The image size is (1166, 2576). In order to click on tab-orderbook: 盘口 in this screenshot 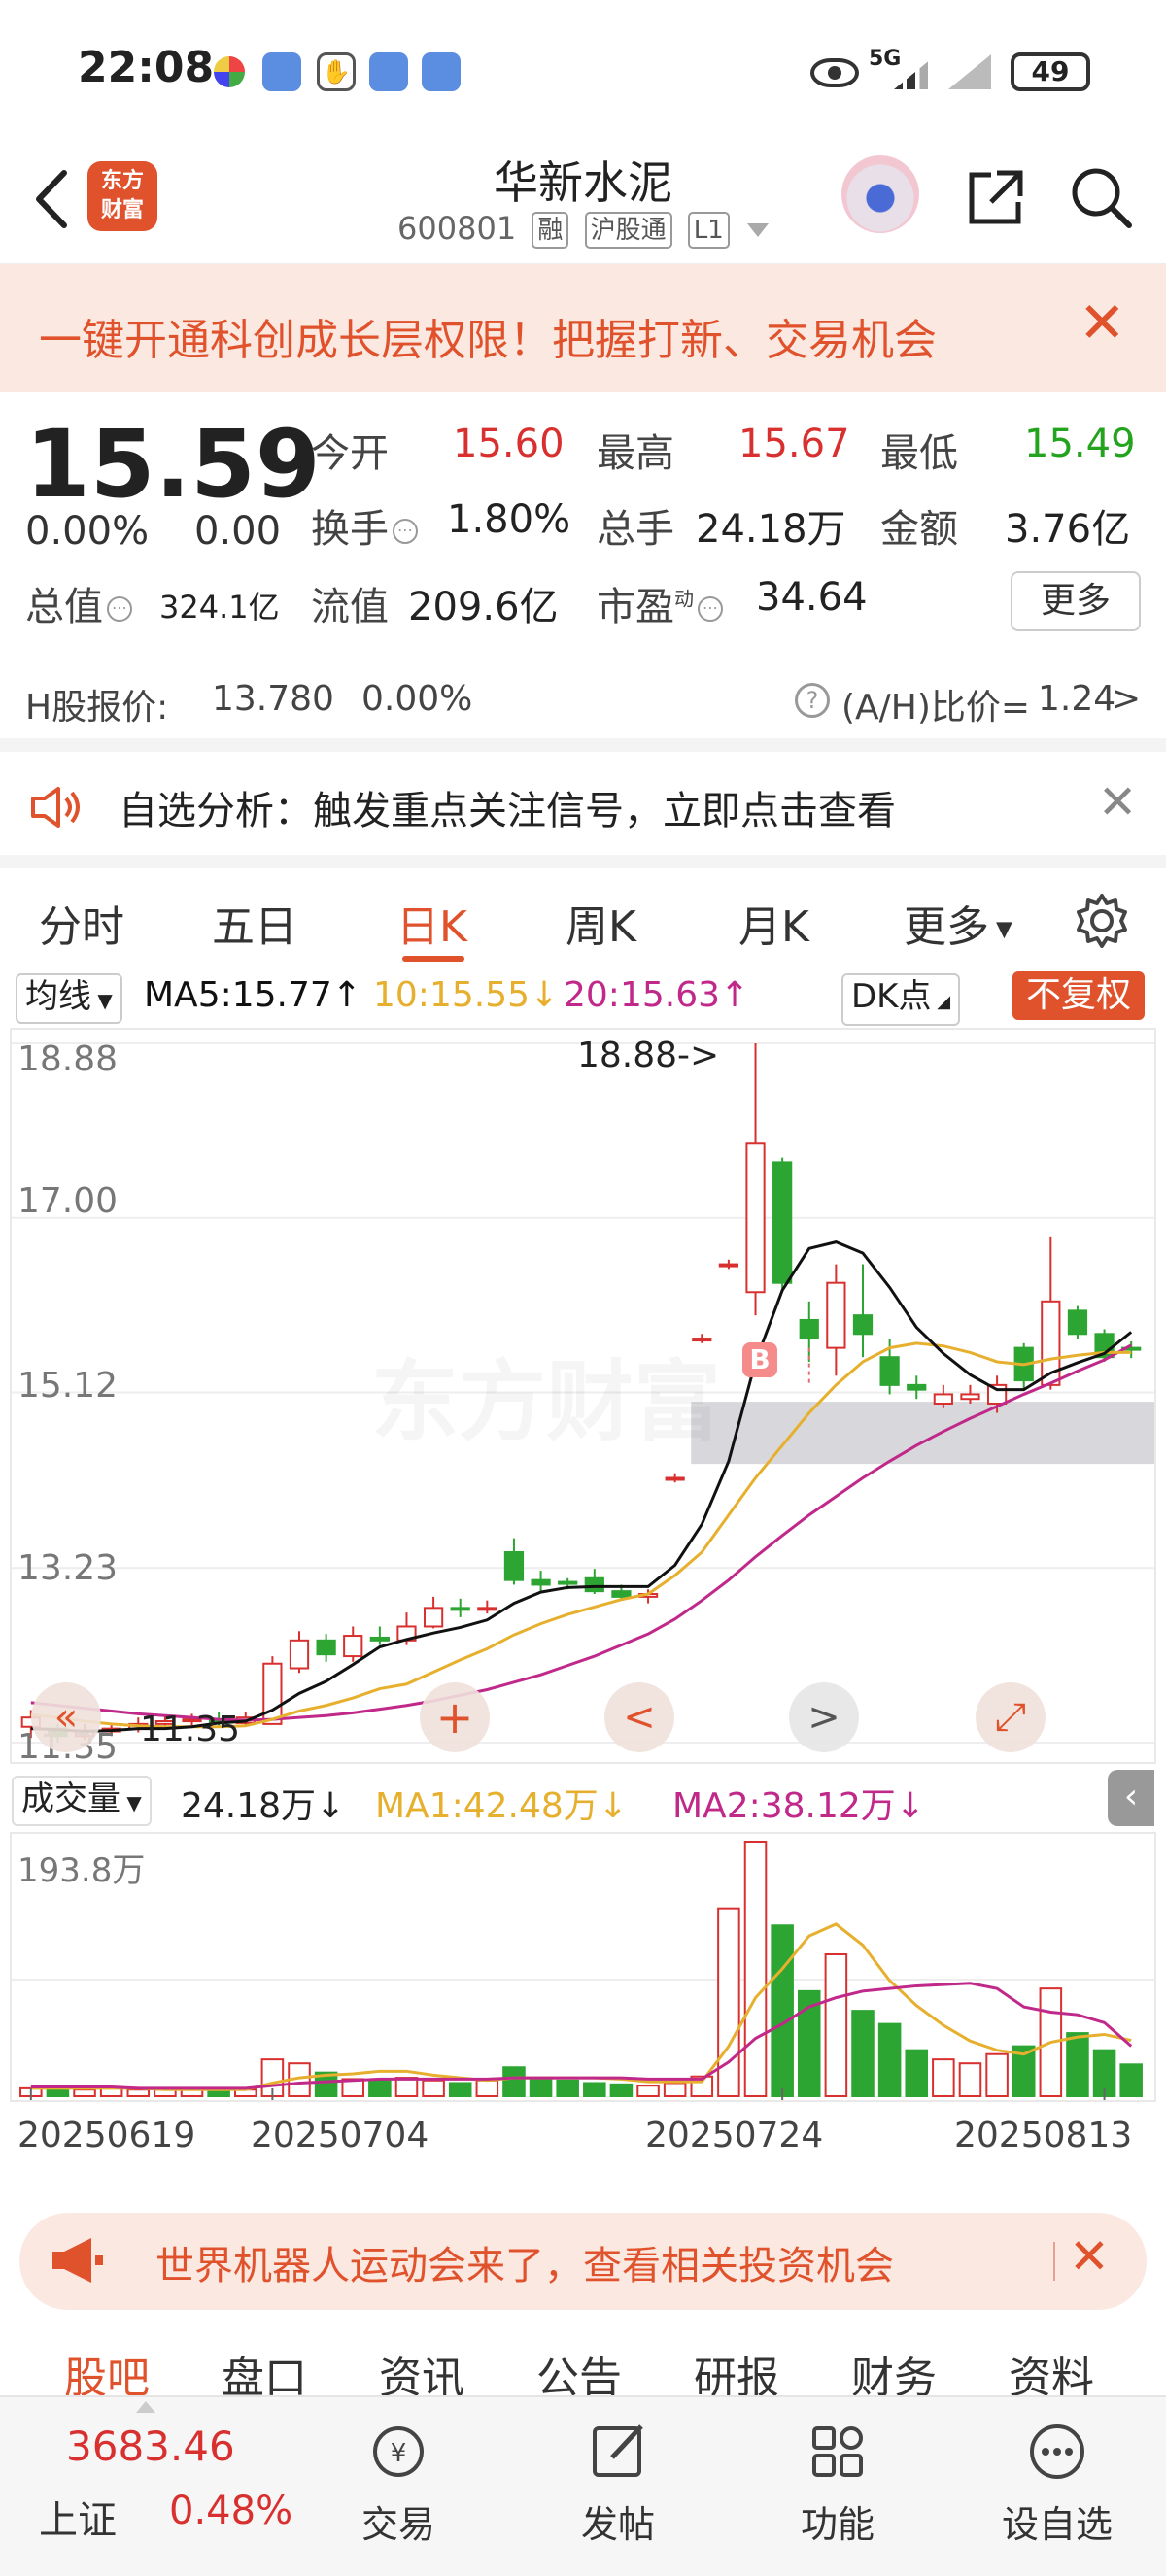, I will do `click(264, 2371)`.